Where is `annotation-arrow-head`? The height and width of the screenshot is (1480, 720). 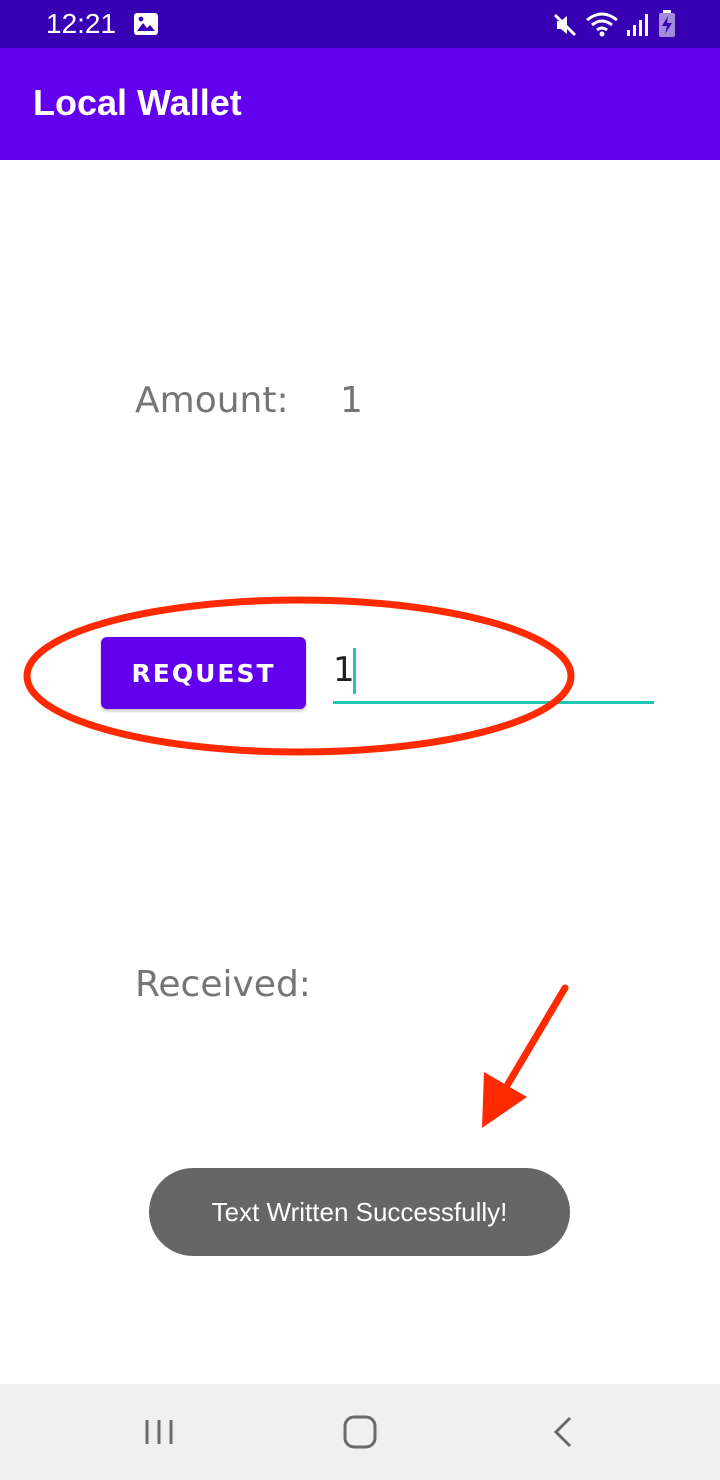
annotation-arrow-head is located at coordinates (504, 1100).